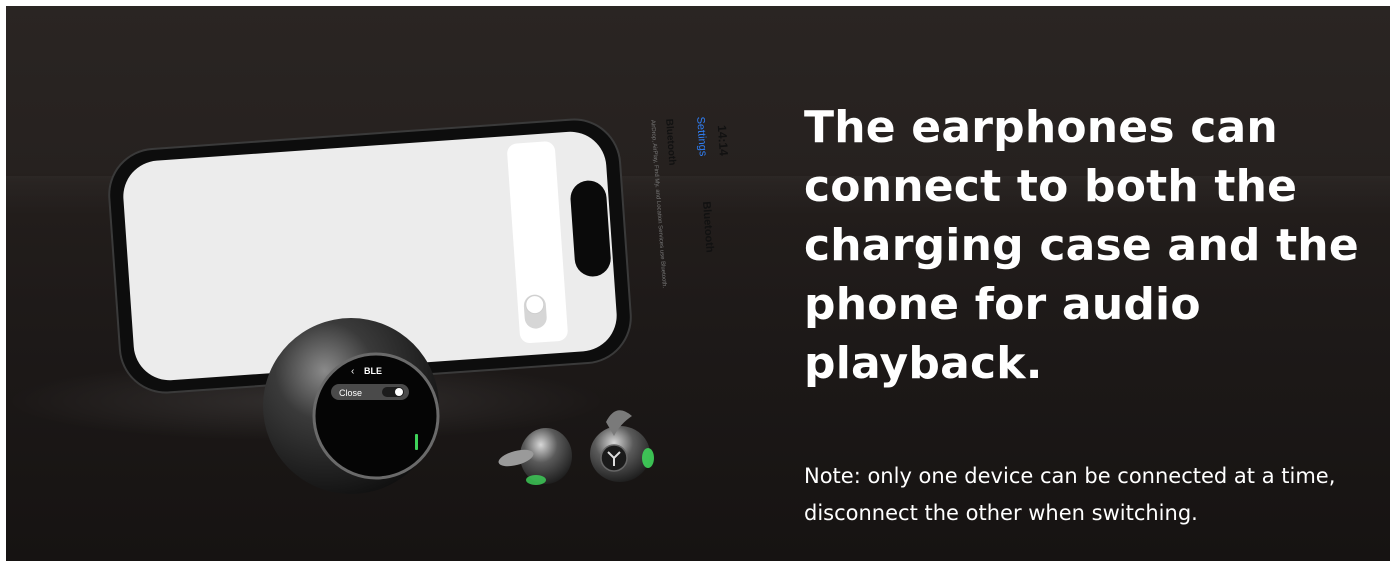 This screenshot has height=567, width=1396. Describe the element at coordinates (416, 442) in the screenshot. I see `case-indicator-light` at that location.